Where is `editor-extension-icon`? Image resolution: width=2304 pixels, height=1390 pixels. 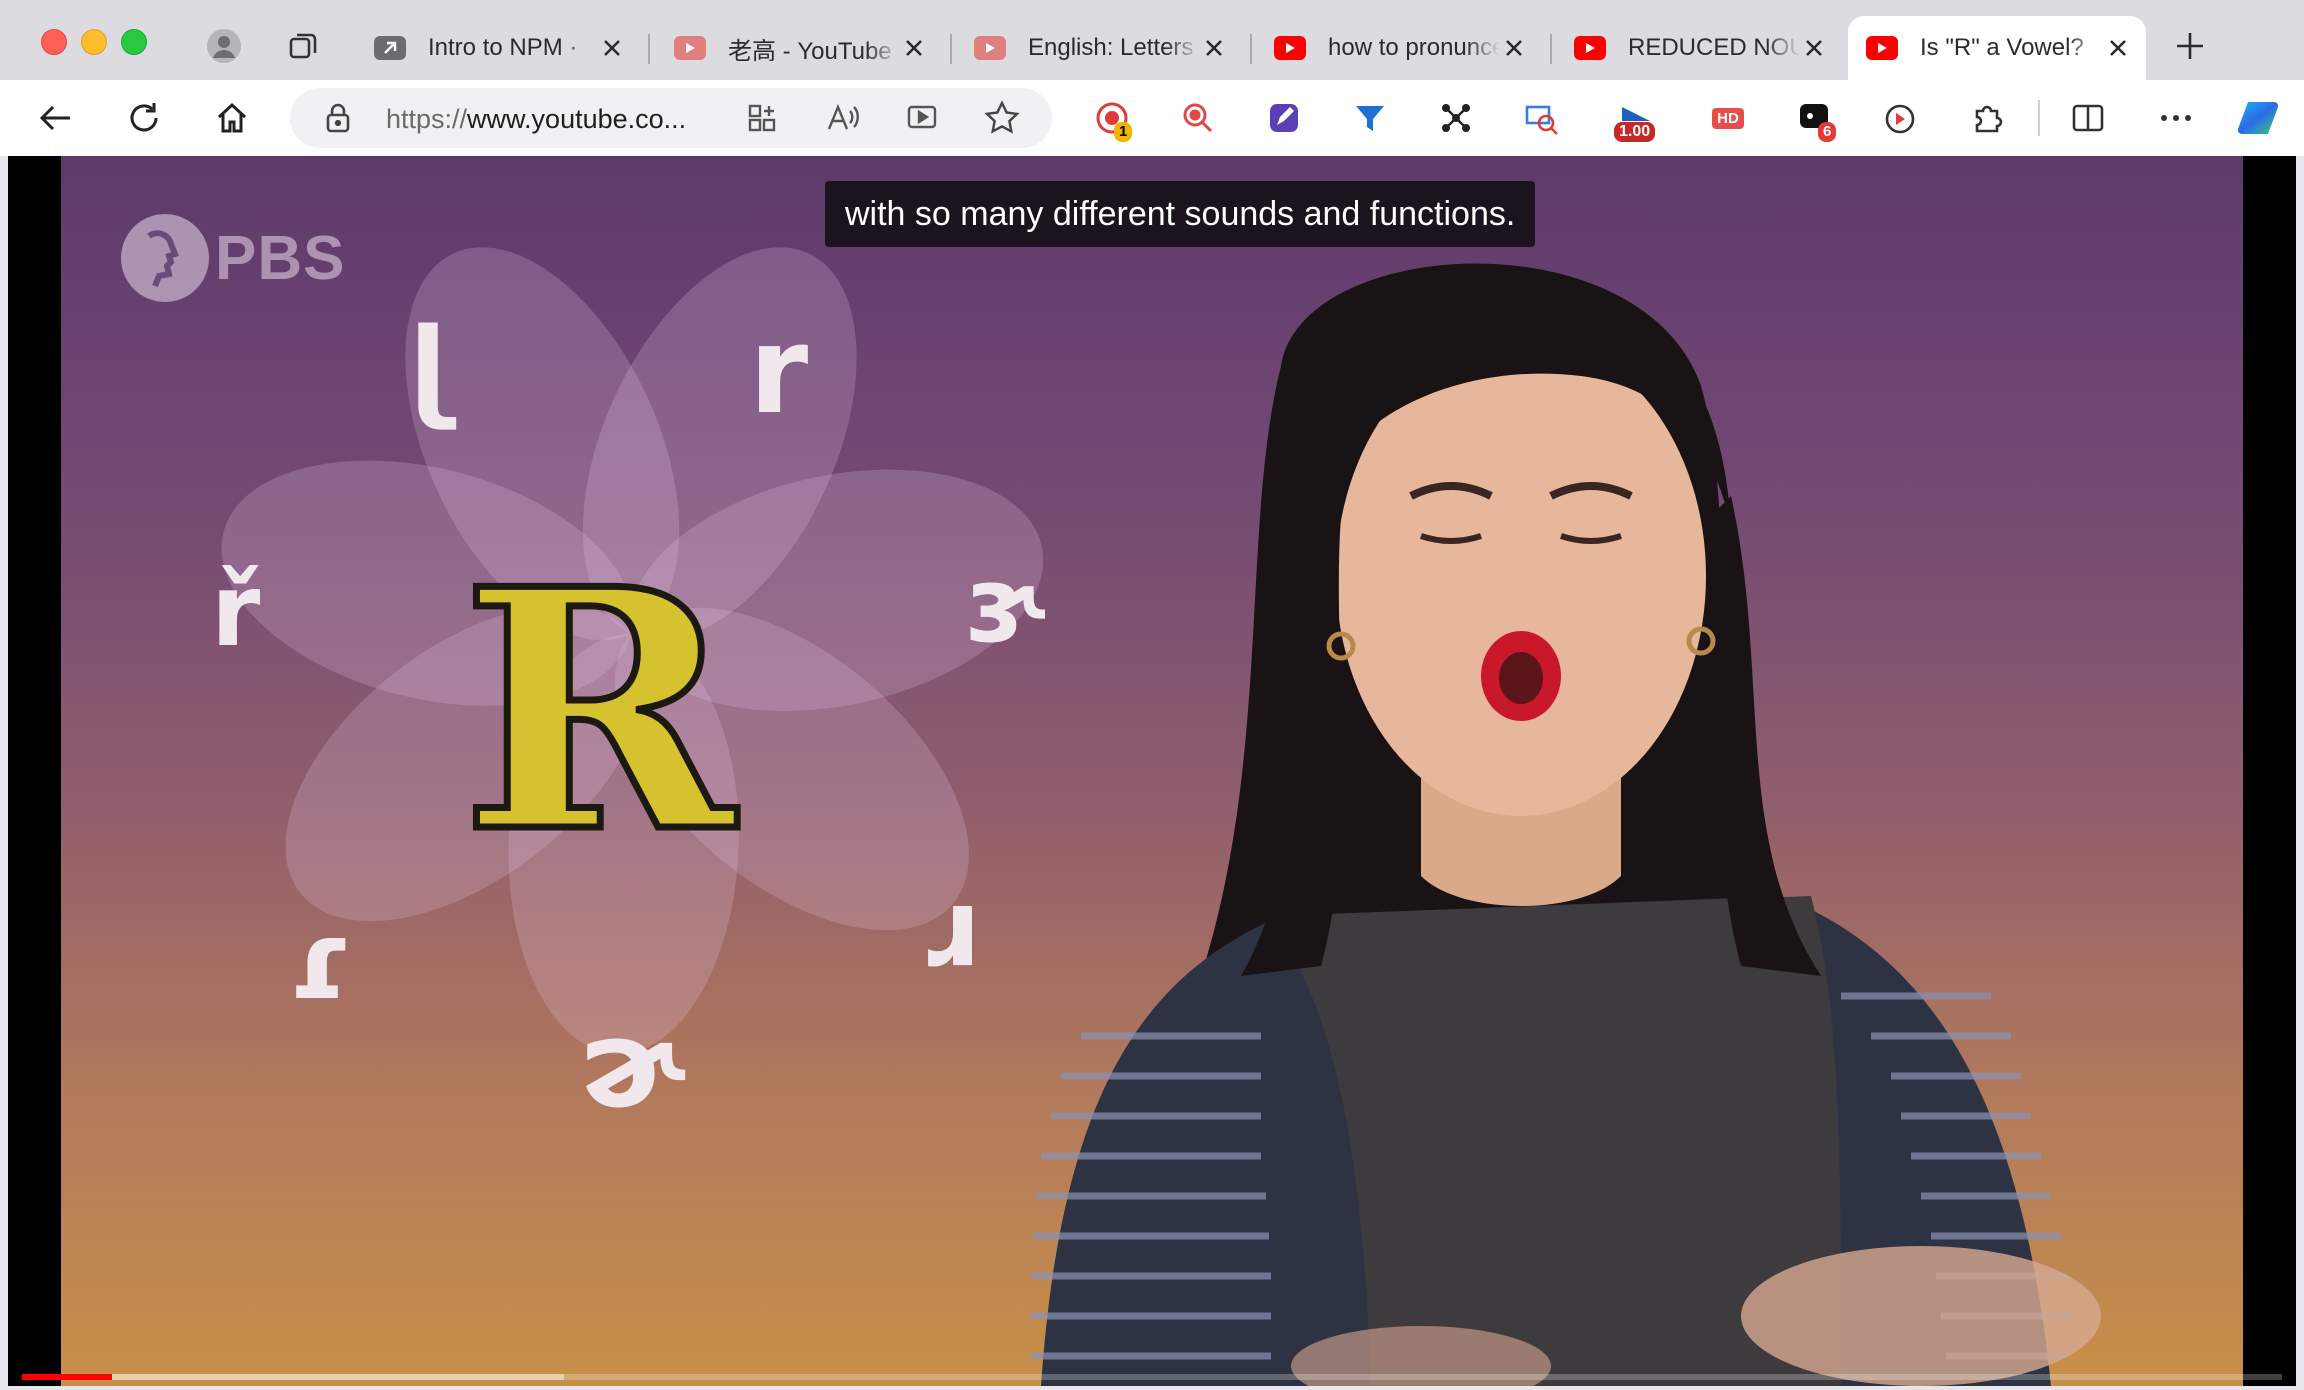
editor-extension-icon is located at coordinates (1284, 118).